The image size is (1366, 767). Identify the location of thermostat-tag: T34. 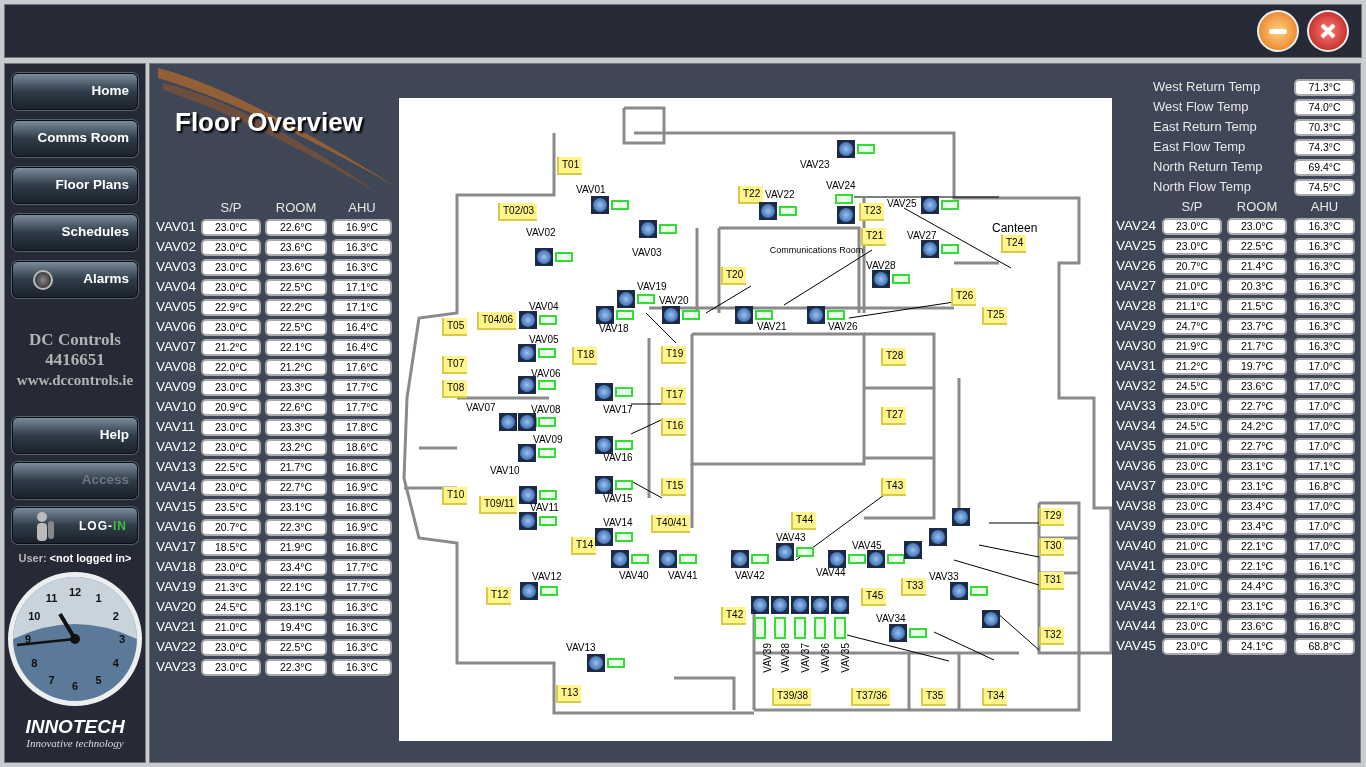
(995, 697).